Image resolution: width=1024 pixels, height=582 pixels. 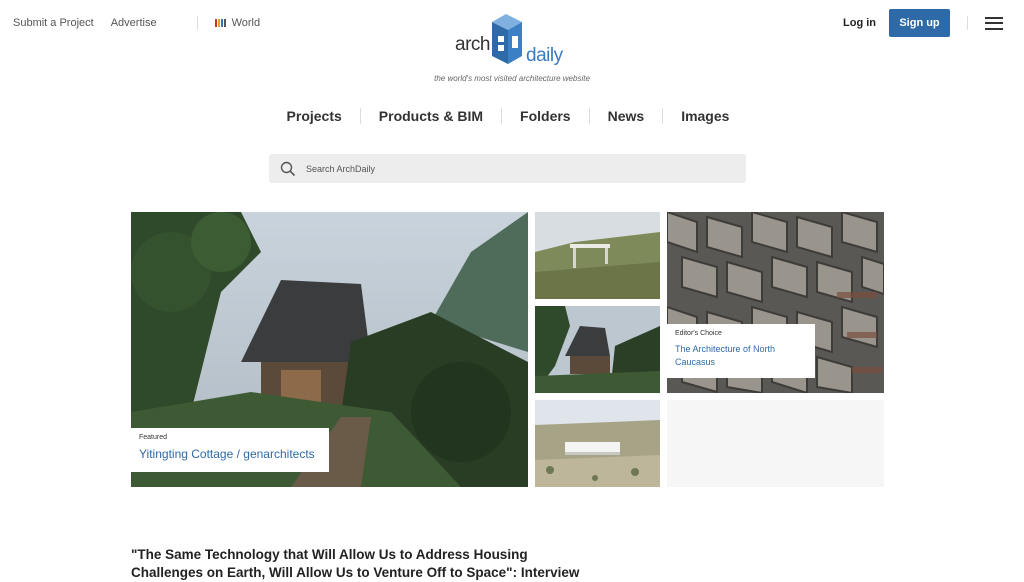 I want to click on region-label: World, so click(x=246, y=23).